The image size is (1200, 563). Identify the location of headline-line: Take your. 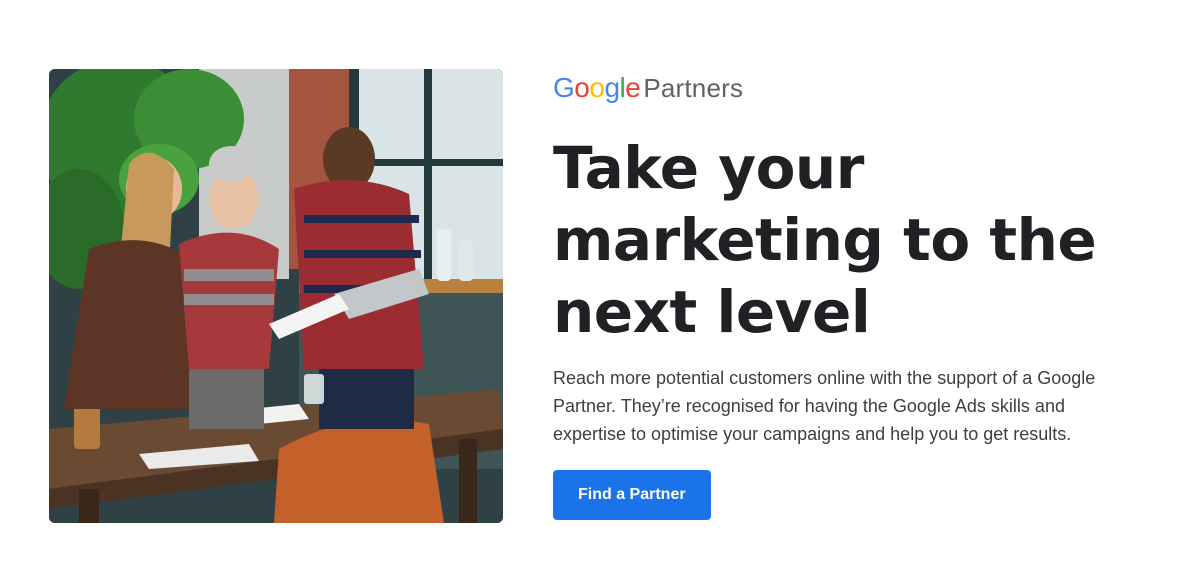
(708, 168).